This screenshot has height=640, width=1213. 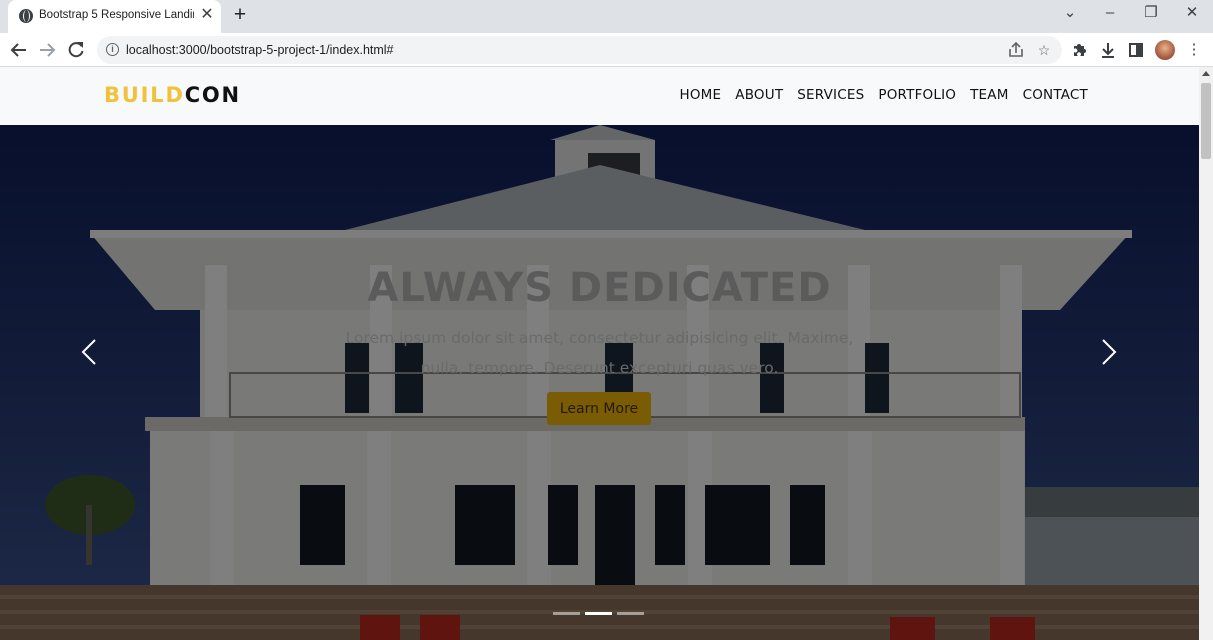 I want to click on brand-logo: BUILDCON, so click(x=172, y=95).